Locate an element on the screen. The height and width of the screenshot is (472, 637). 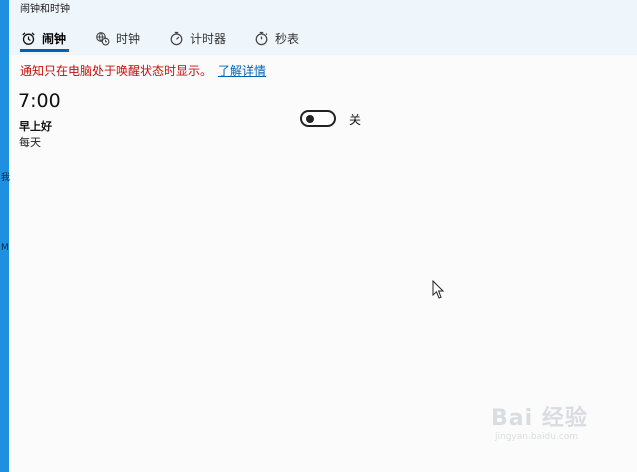
world-clock-icon is located at coordinates (102, 38).